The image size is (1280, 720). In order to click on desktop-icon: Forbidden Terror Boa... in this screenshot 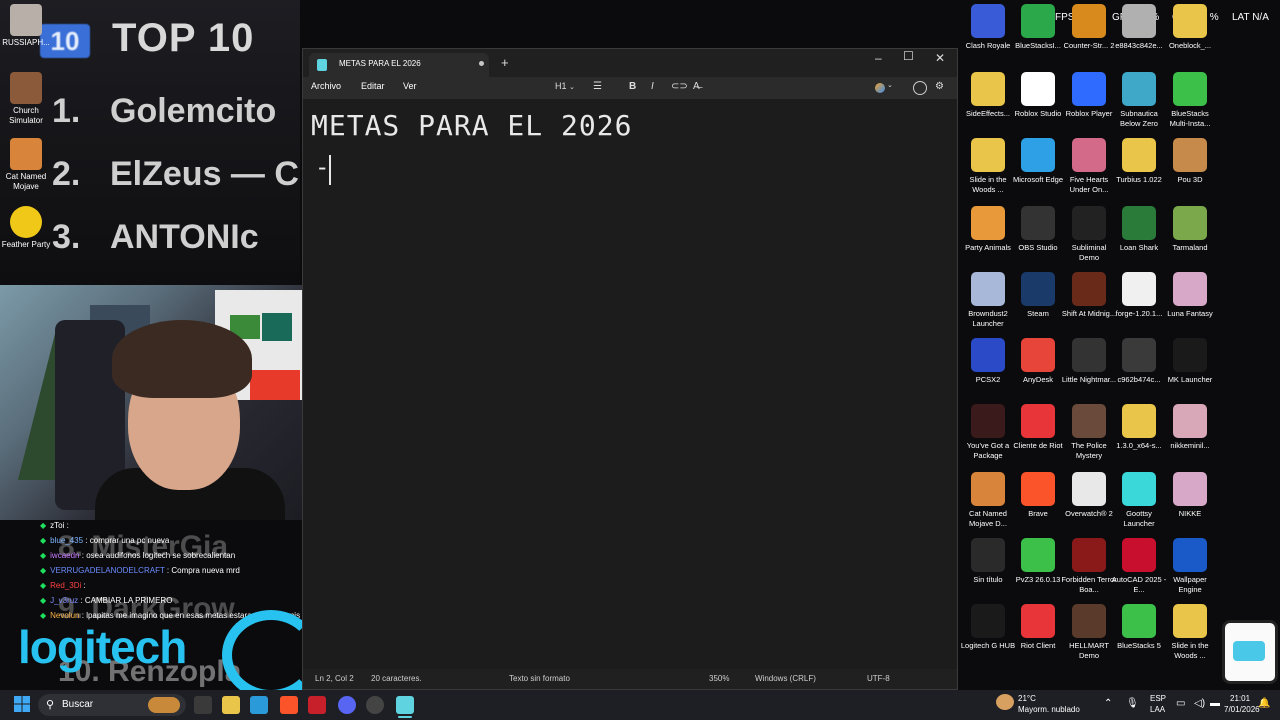, I will do `click(1089, 566)`.